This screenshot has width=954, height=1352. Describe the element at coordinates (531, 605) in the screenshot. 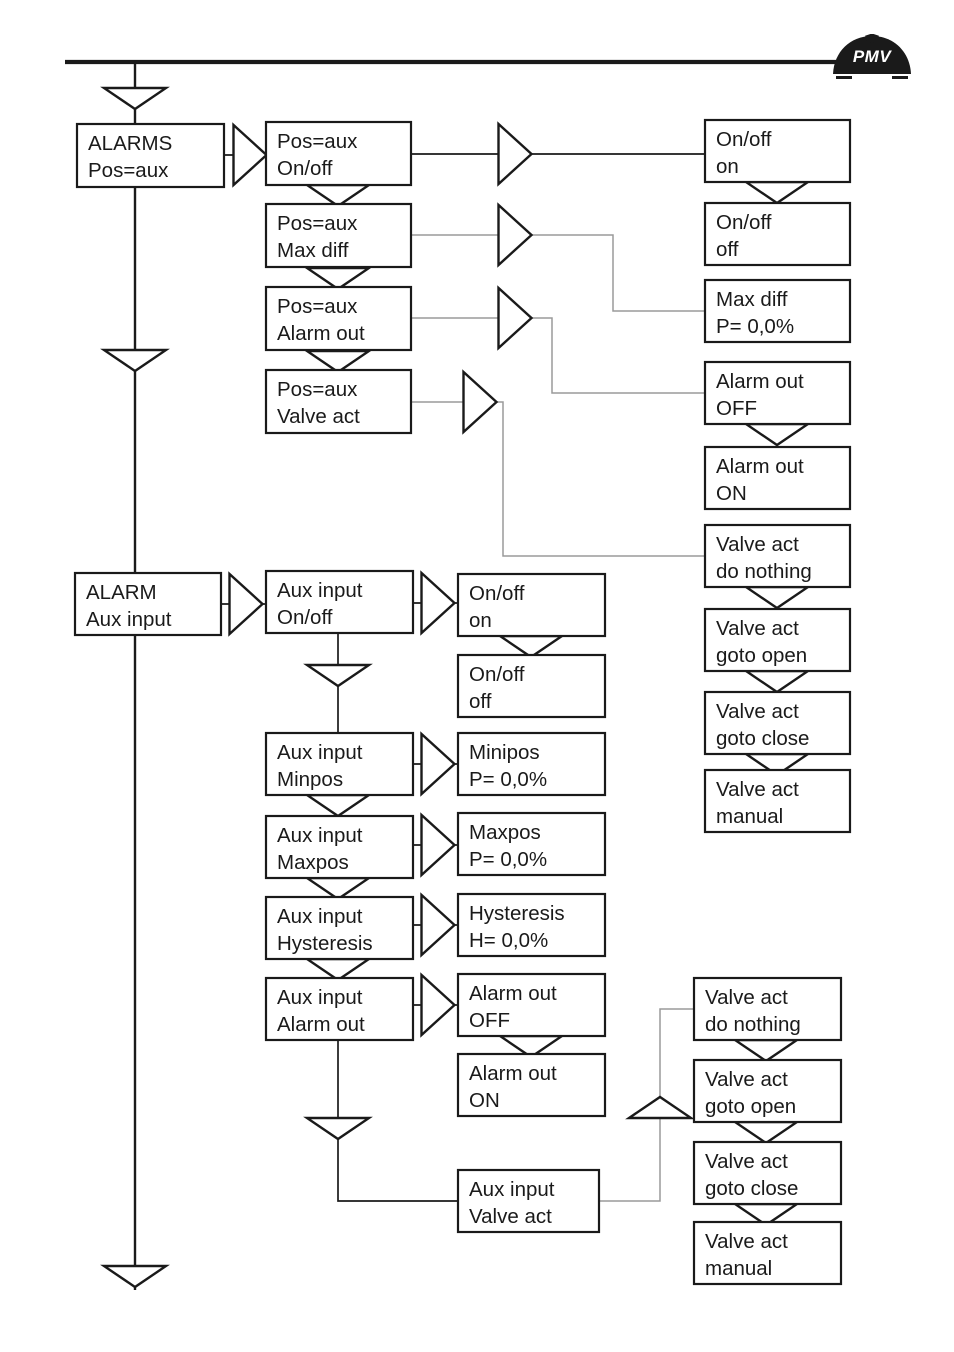

I see `menu-box-onoff-on-2: On/off on` at that location.